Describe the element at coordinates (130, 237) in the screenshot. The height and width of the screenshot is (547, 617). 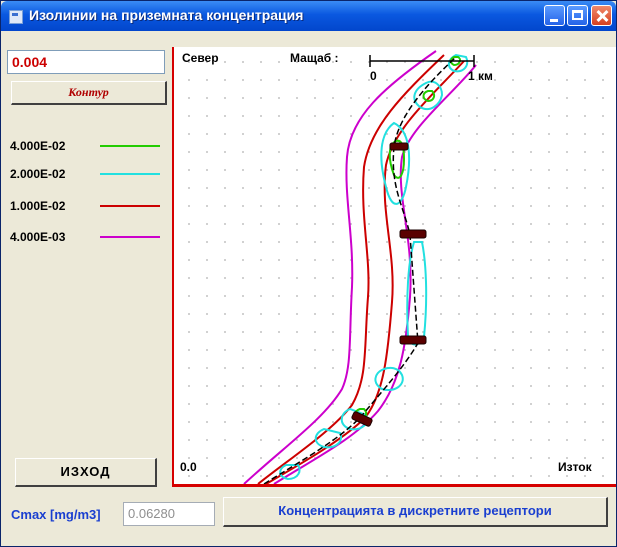
I see `legend-line-magenta` at that location.